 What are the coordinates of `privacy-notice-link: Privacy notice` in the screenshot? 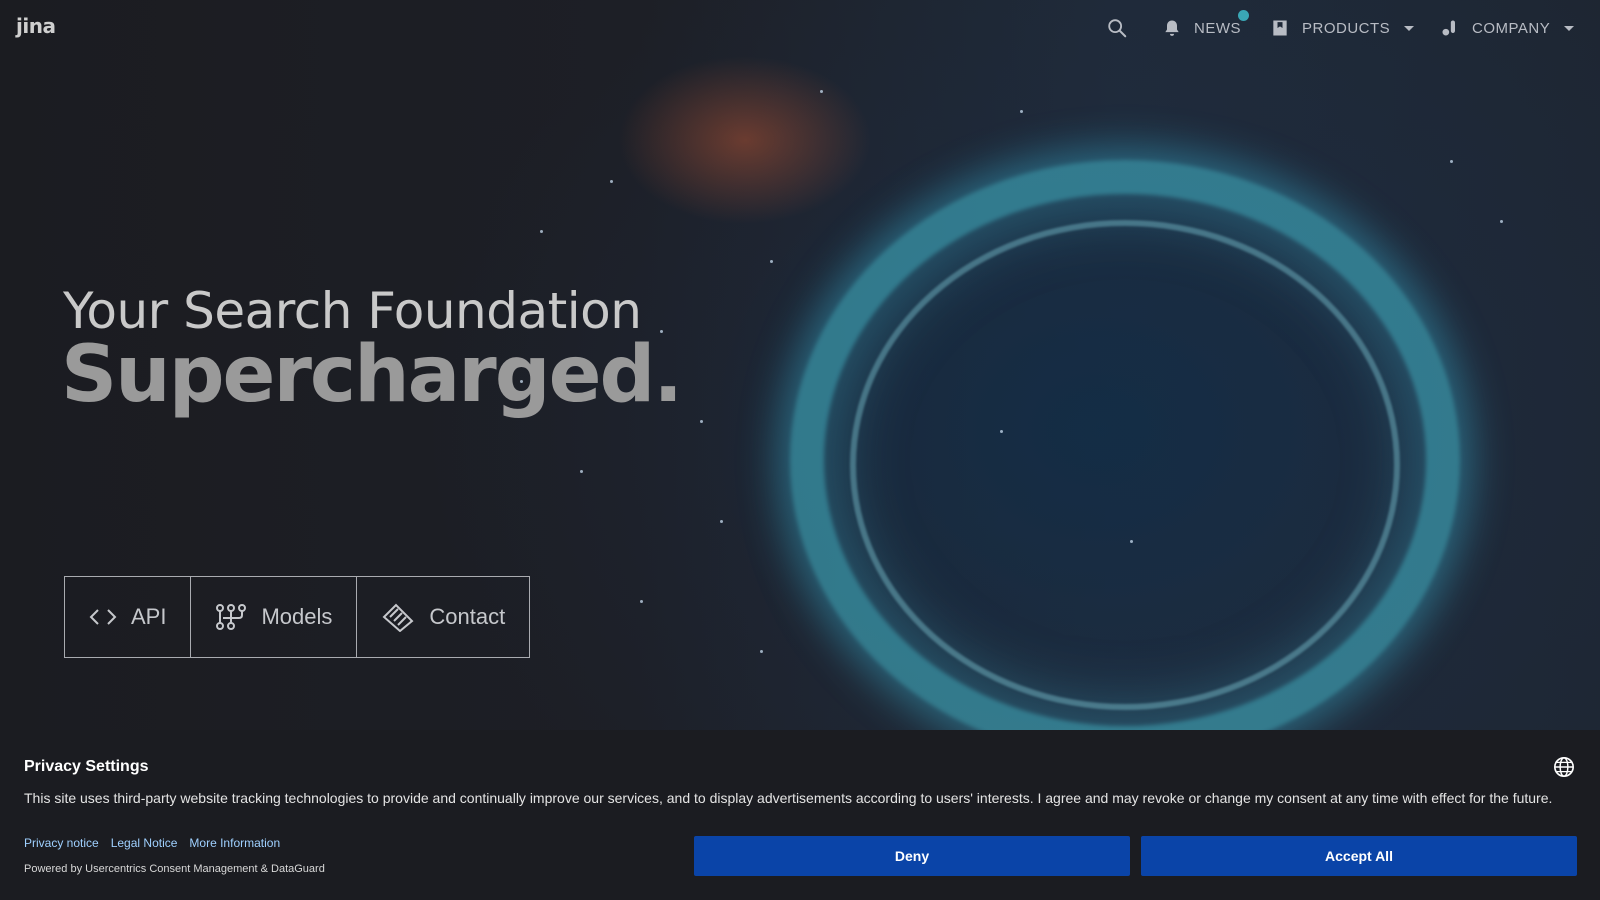 It's located at (61, 843).